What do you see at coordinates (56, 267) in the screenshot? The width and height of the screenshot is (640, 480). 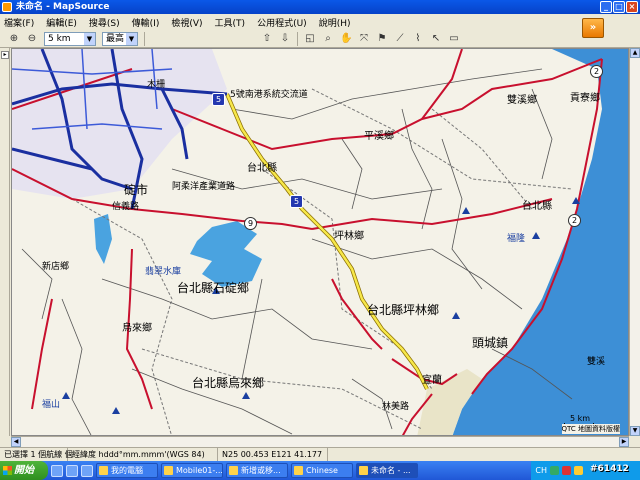 I see `xindian-label: 新店鄉` at bounding box center [56, 267].